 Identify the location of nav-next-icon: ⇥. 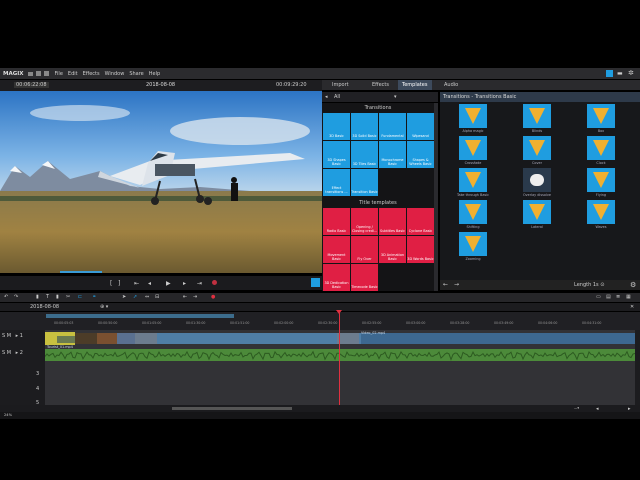
(195, 297).